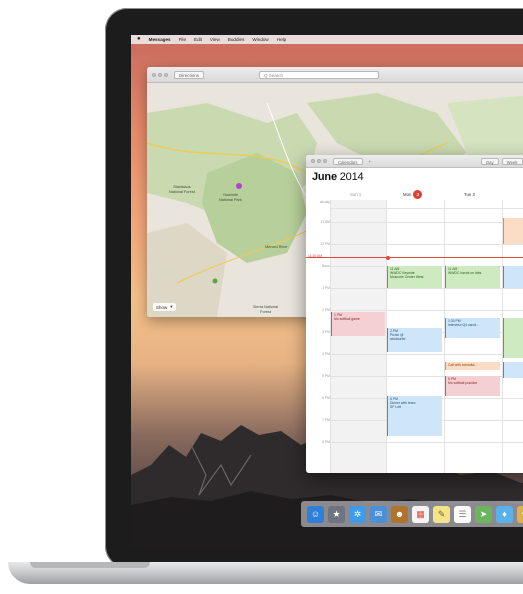 The image size is (523, 594). Describe the element at coordinates (504, 514) in the screenshot. I see `messages-icon: ♦` at that location.